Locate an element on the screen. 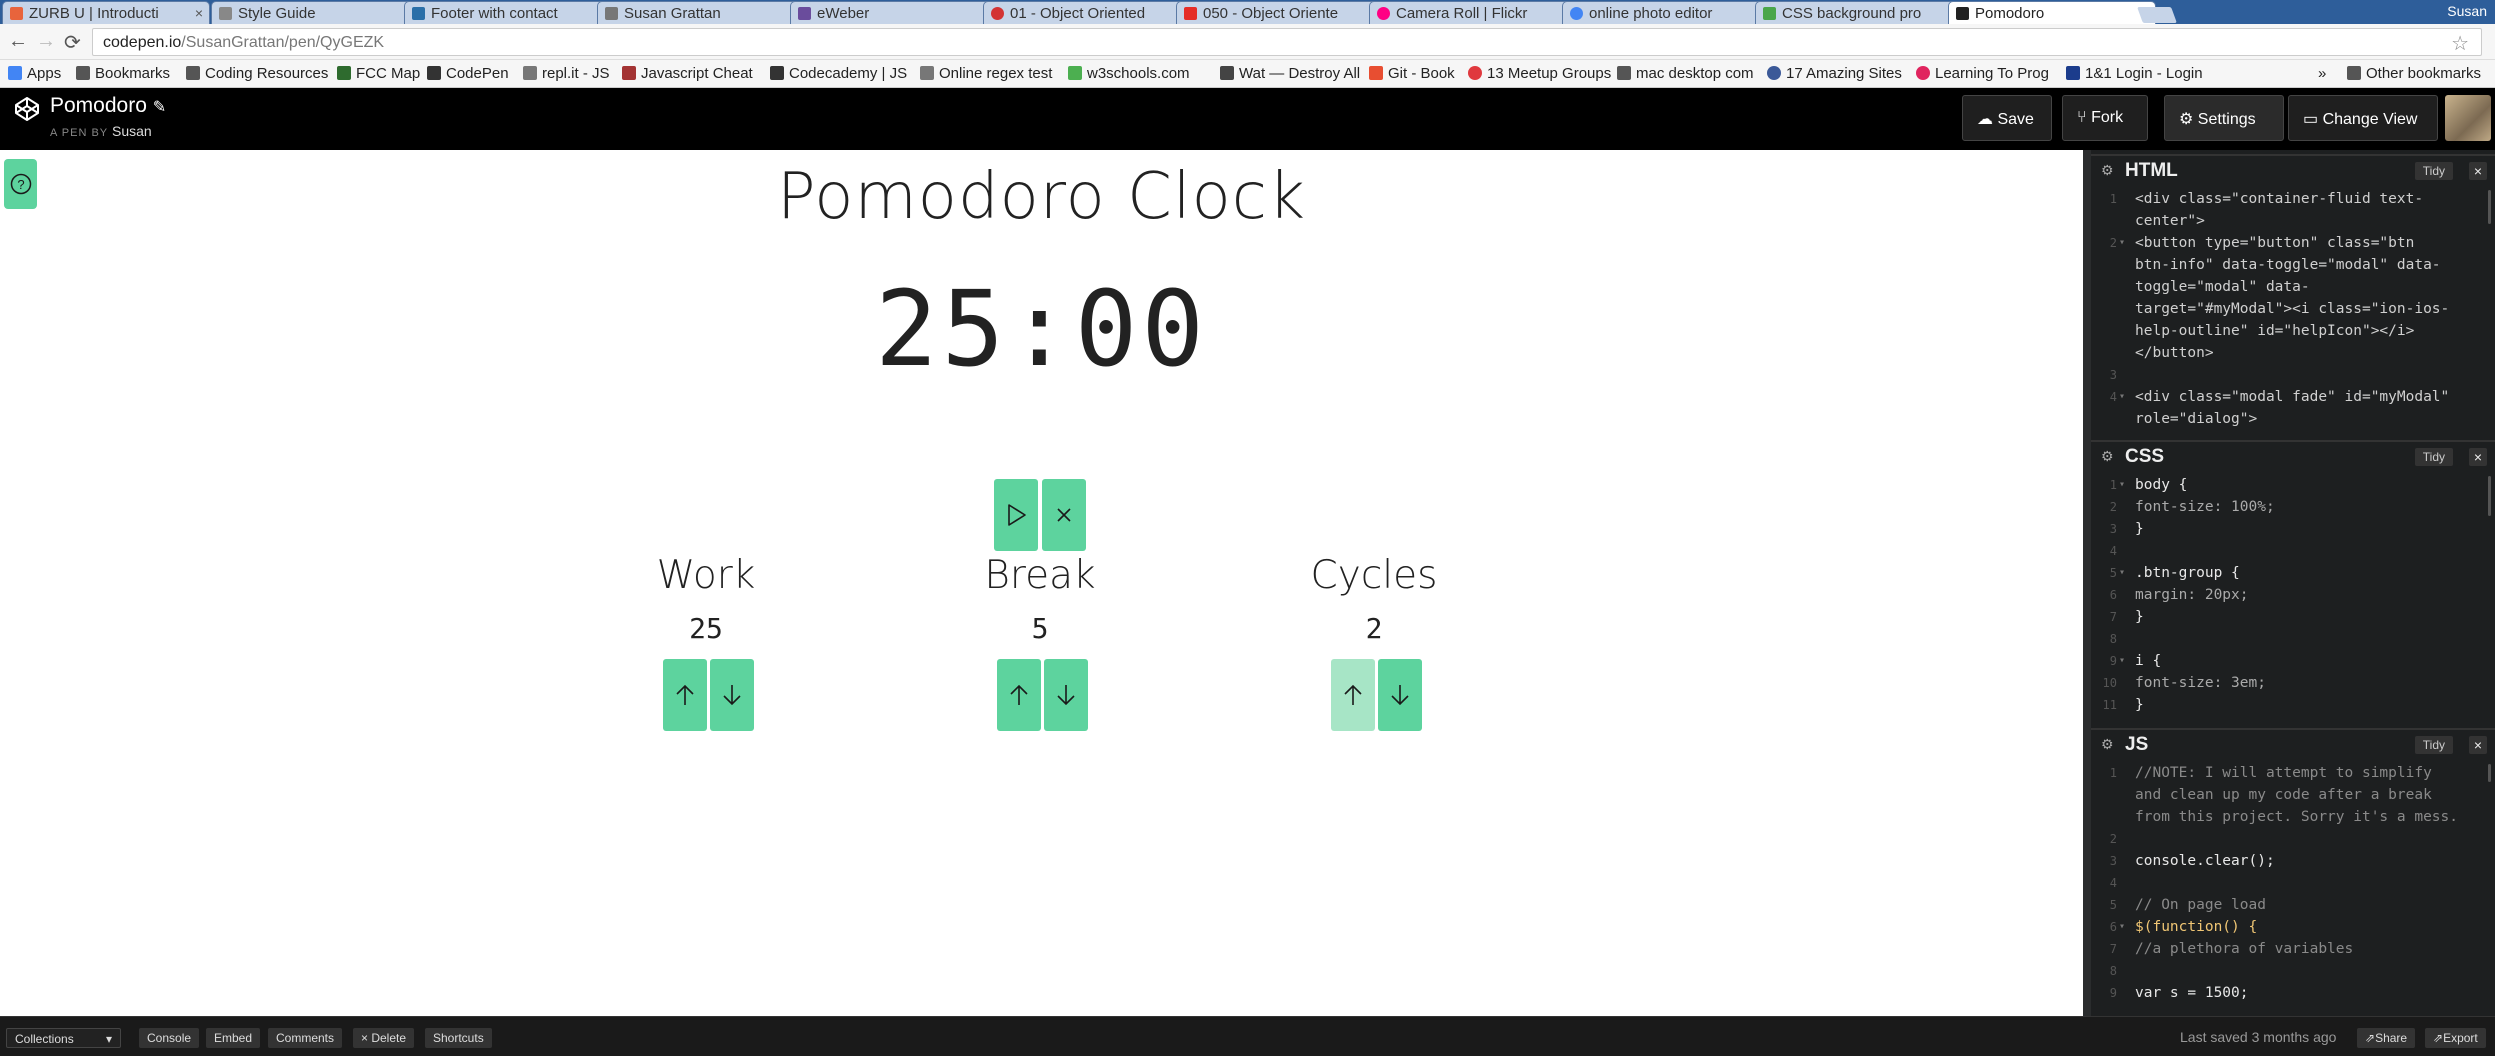 The image size is (2495, 1056). fork-button: ⑂ Fork is located at coordinates (2105, 118).